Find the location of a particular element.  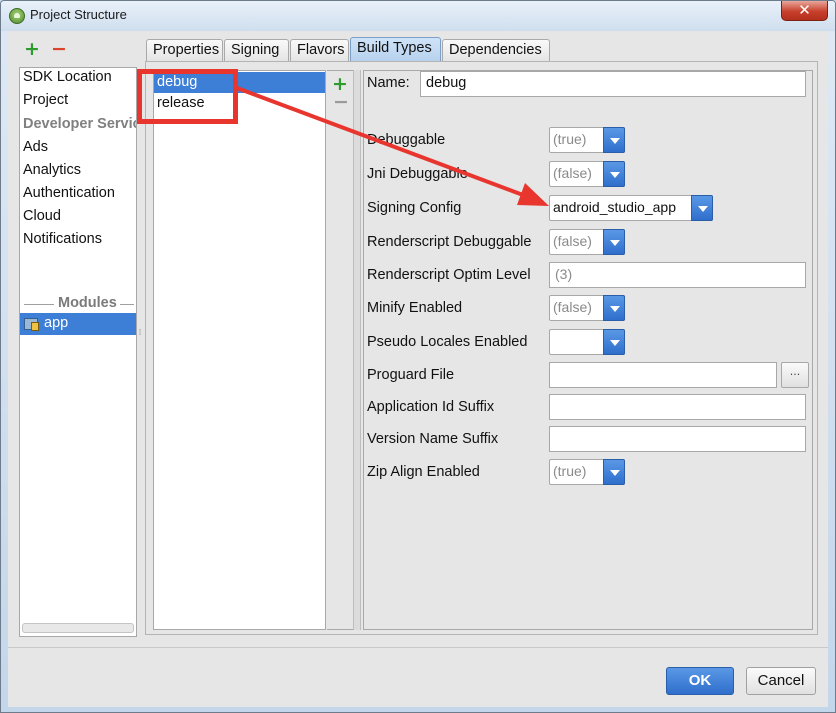

renderscript-optim-level-field: (3) is located at coordinates (677, 275).